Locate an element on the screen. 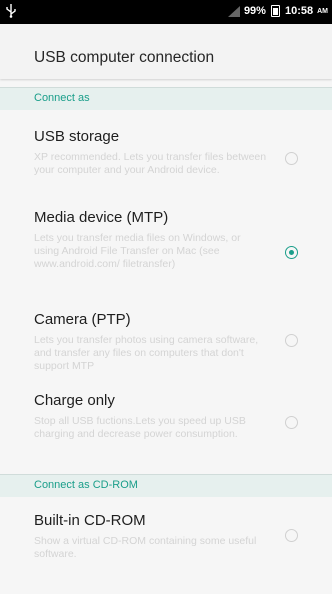  section-header-connect-as: Connect as is located at coordinates (166, 98).